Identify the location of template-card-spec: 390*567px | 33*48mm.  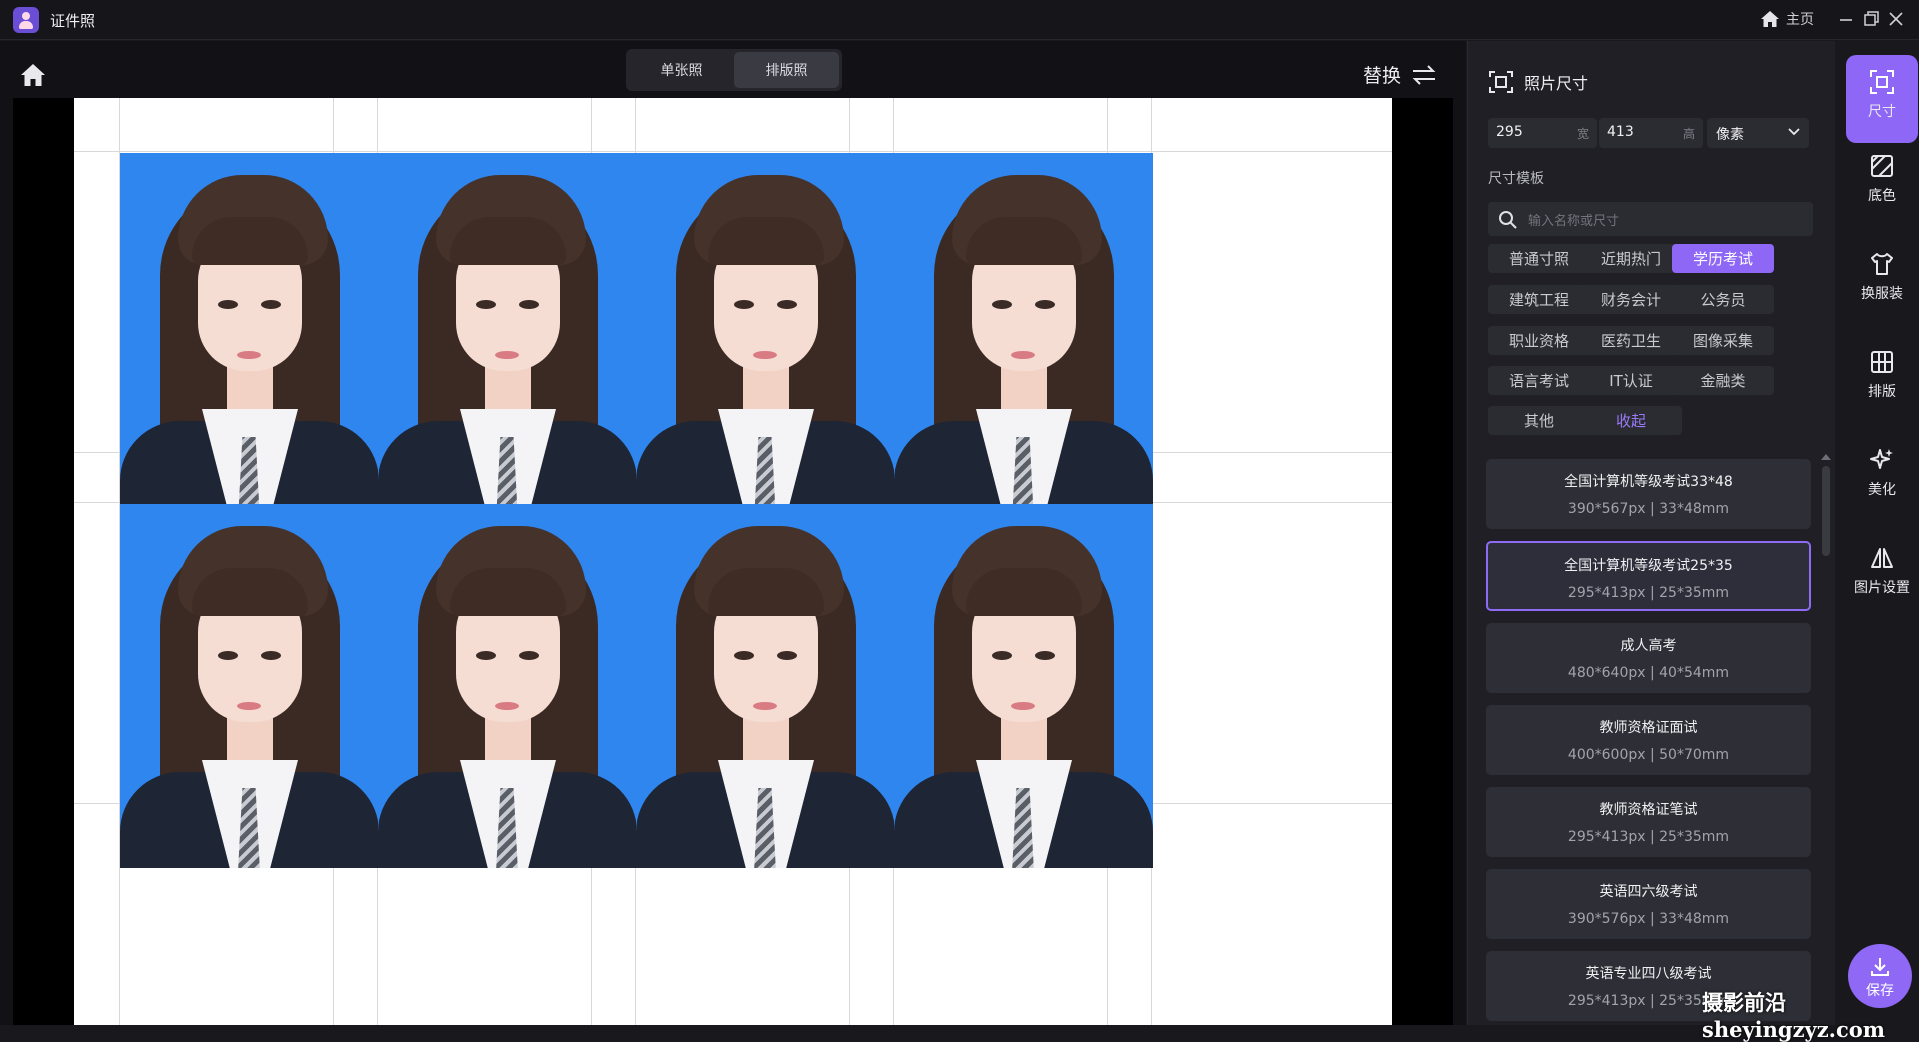
(1648, 509).